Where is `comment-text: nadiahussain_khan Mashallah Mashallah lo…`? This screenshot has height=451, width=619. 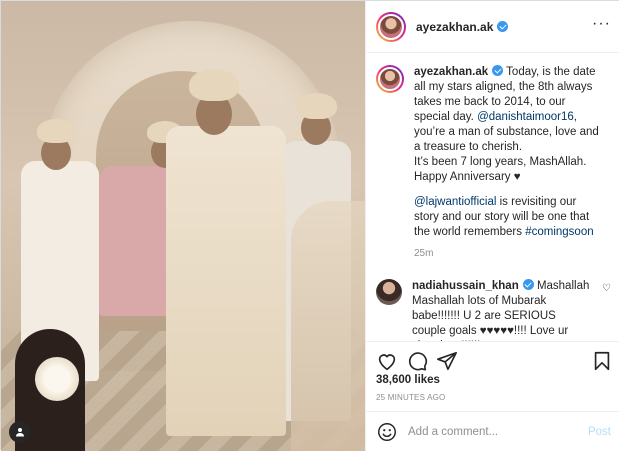 comment-text: nadiahussain_khan Mashallah Mashallah lo… is located at coordinates (502, 310).